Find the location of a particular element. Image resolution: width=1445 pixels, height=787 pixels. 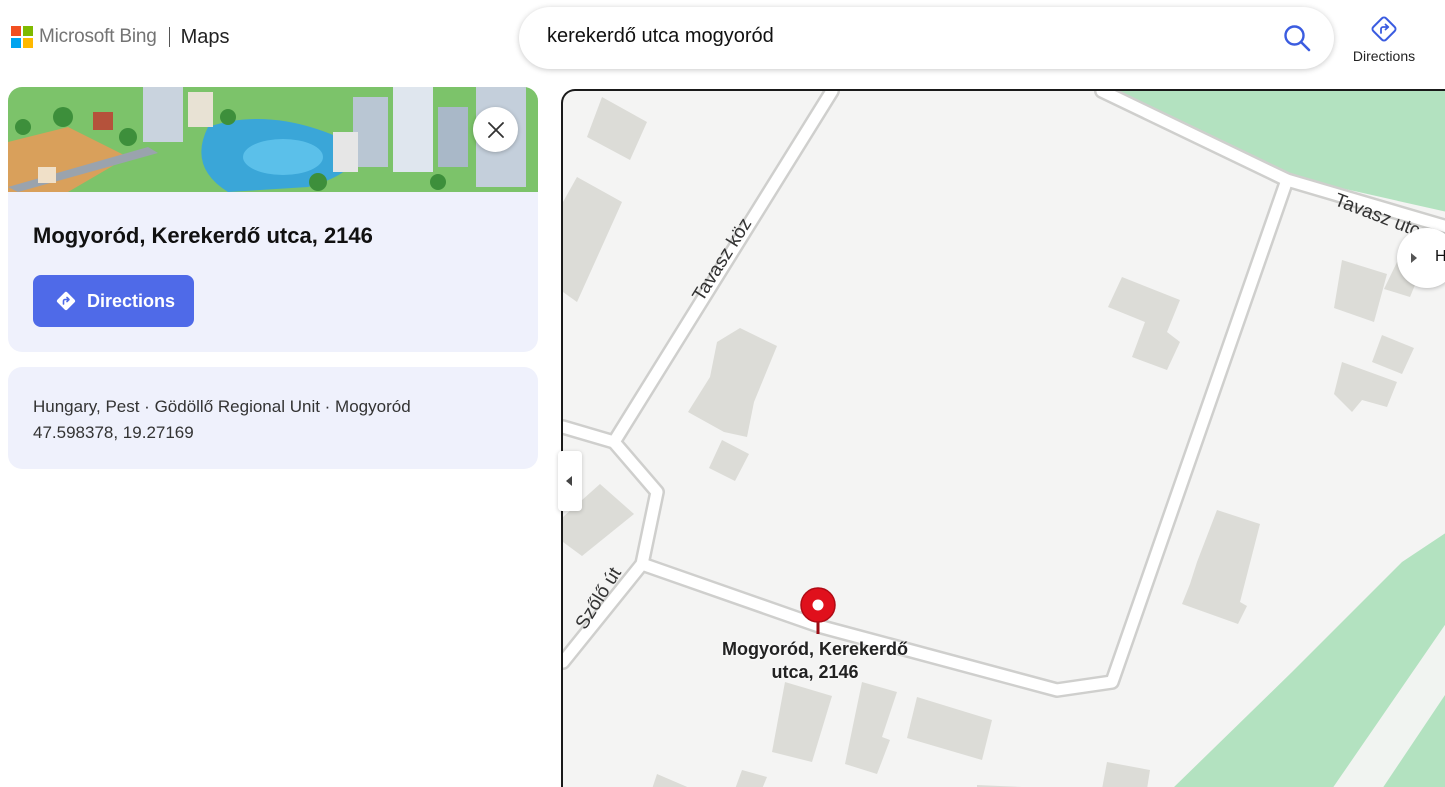

header-directions-button: Directions is located at coordinates (1384, 41).